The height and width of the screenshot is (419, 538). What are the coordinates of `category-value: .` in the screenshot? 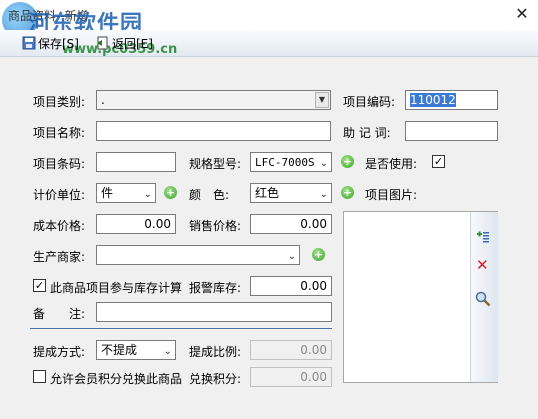 It's located at (103, 100).